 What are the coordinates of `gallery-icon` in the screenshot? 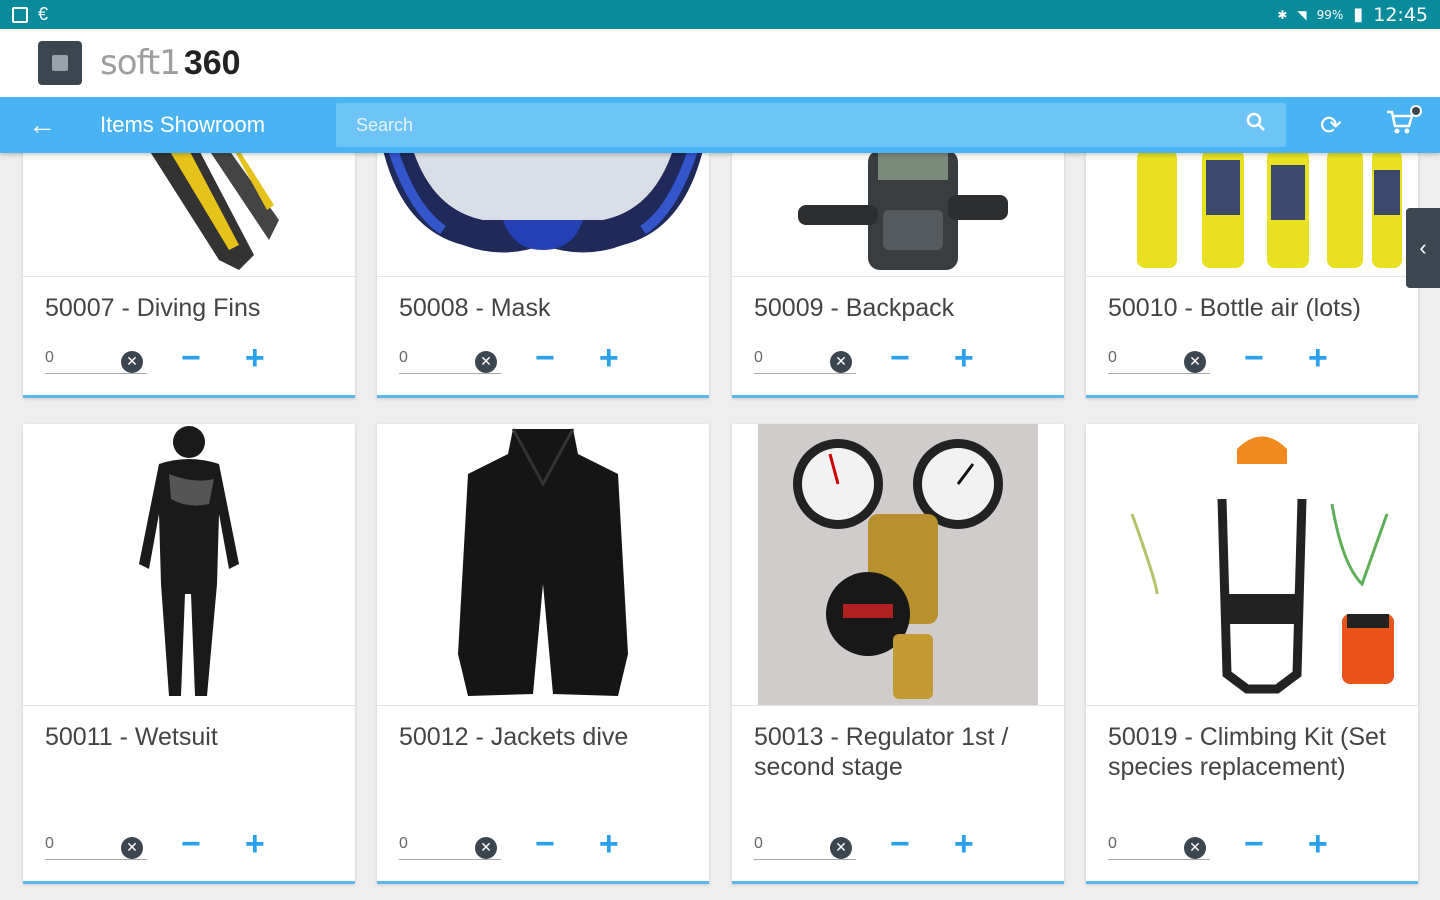 It's located at (20, 14).